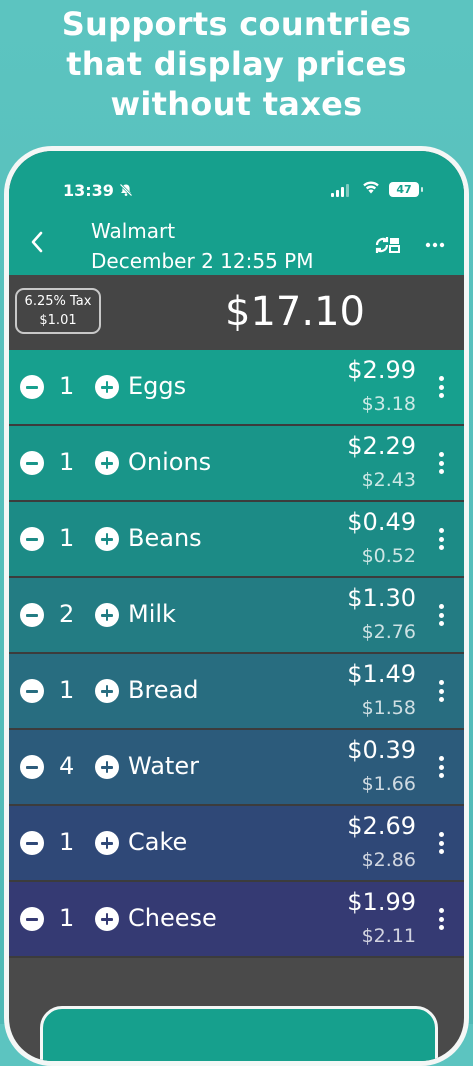 The width and height of the screenshot is (473, 1066). What do you see at coordinates (236, 464) in the screenshot?
I see `item-row: 1 Onions $2.29 $2.43` at bounding box center [236, 464].